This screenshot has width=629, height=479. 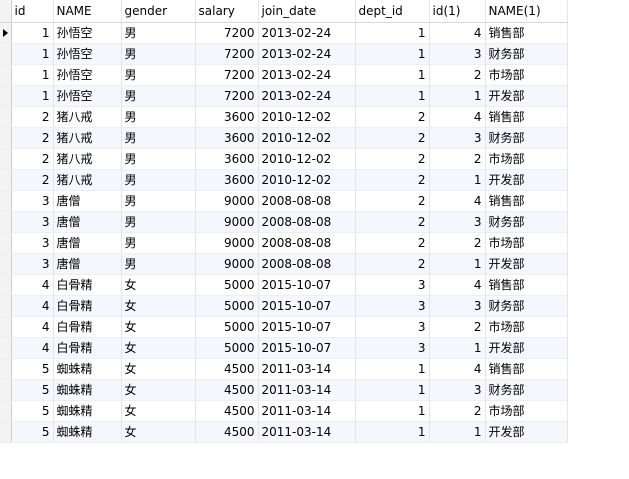 I want to click on cell-salary: 9000, so click(x=227, y=222).